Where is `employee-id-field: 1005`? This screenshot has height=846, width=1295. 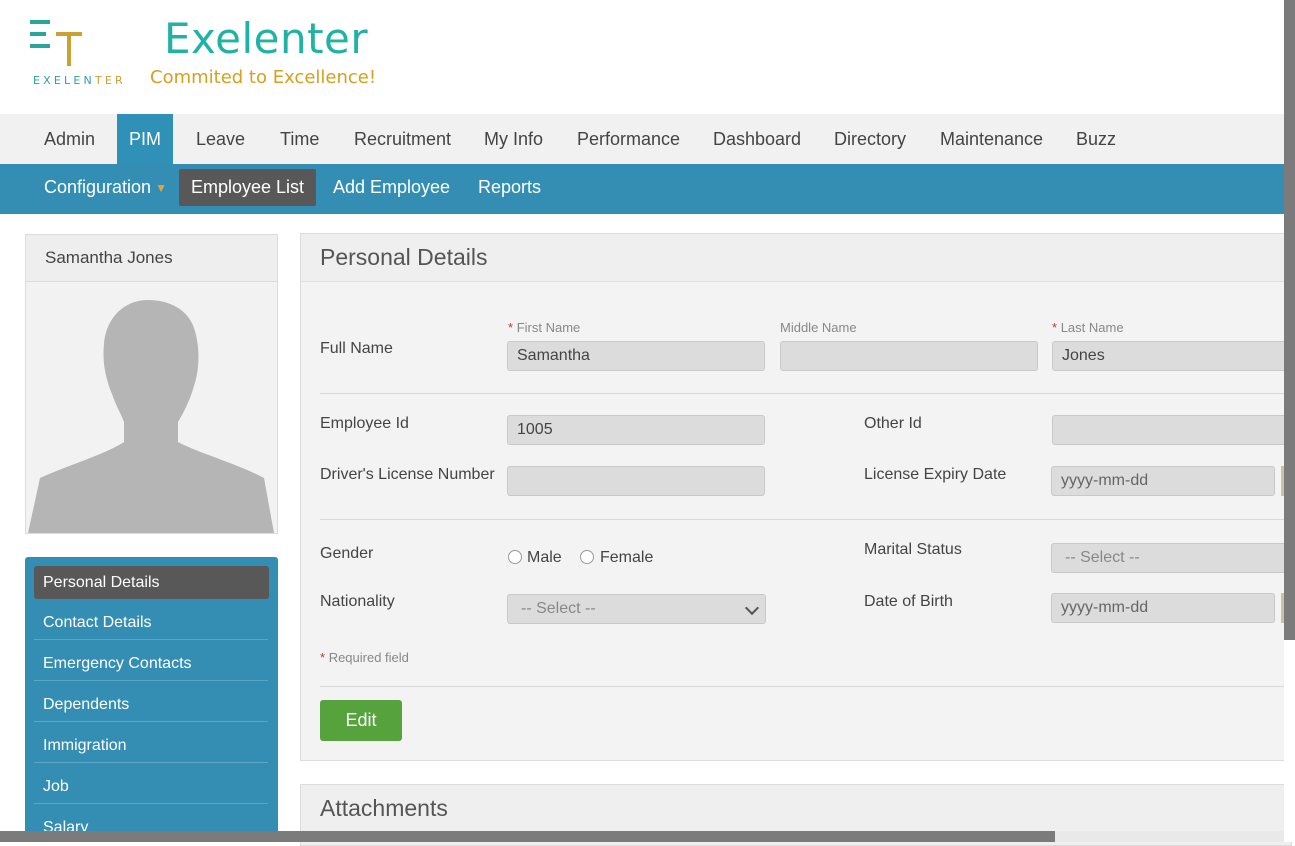 employee-id-field: 1005 is located at coordinates (636, 430).